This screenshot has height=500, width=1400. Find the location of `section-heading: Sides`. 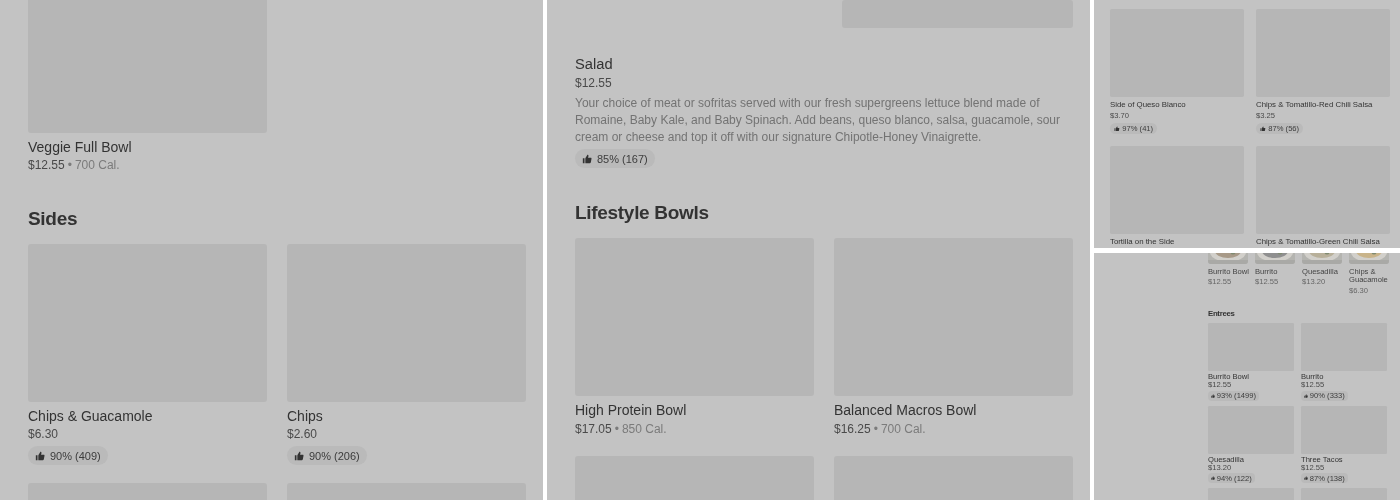

section-heading: Sides is located at coordinates (53, 219).